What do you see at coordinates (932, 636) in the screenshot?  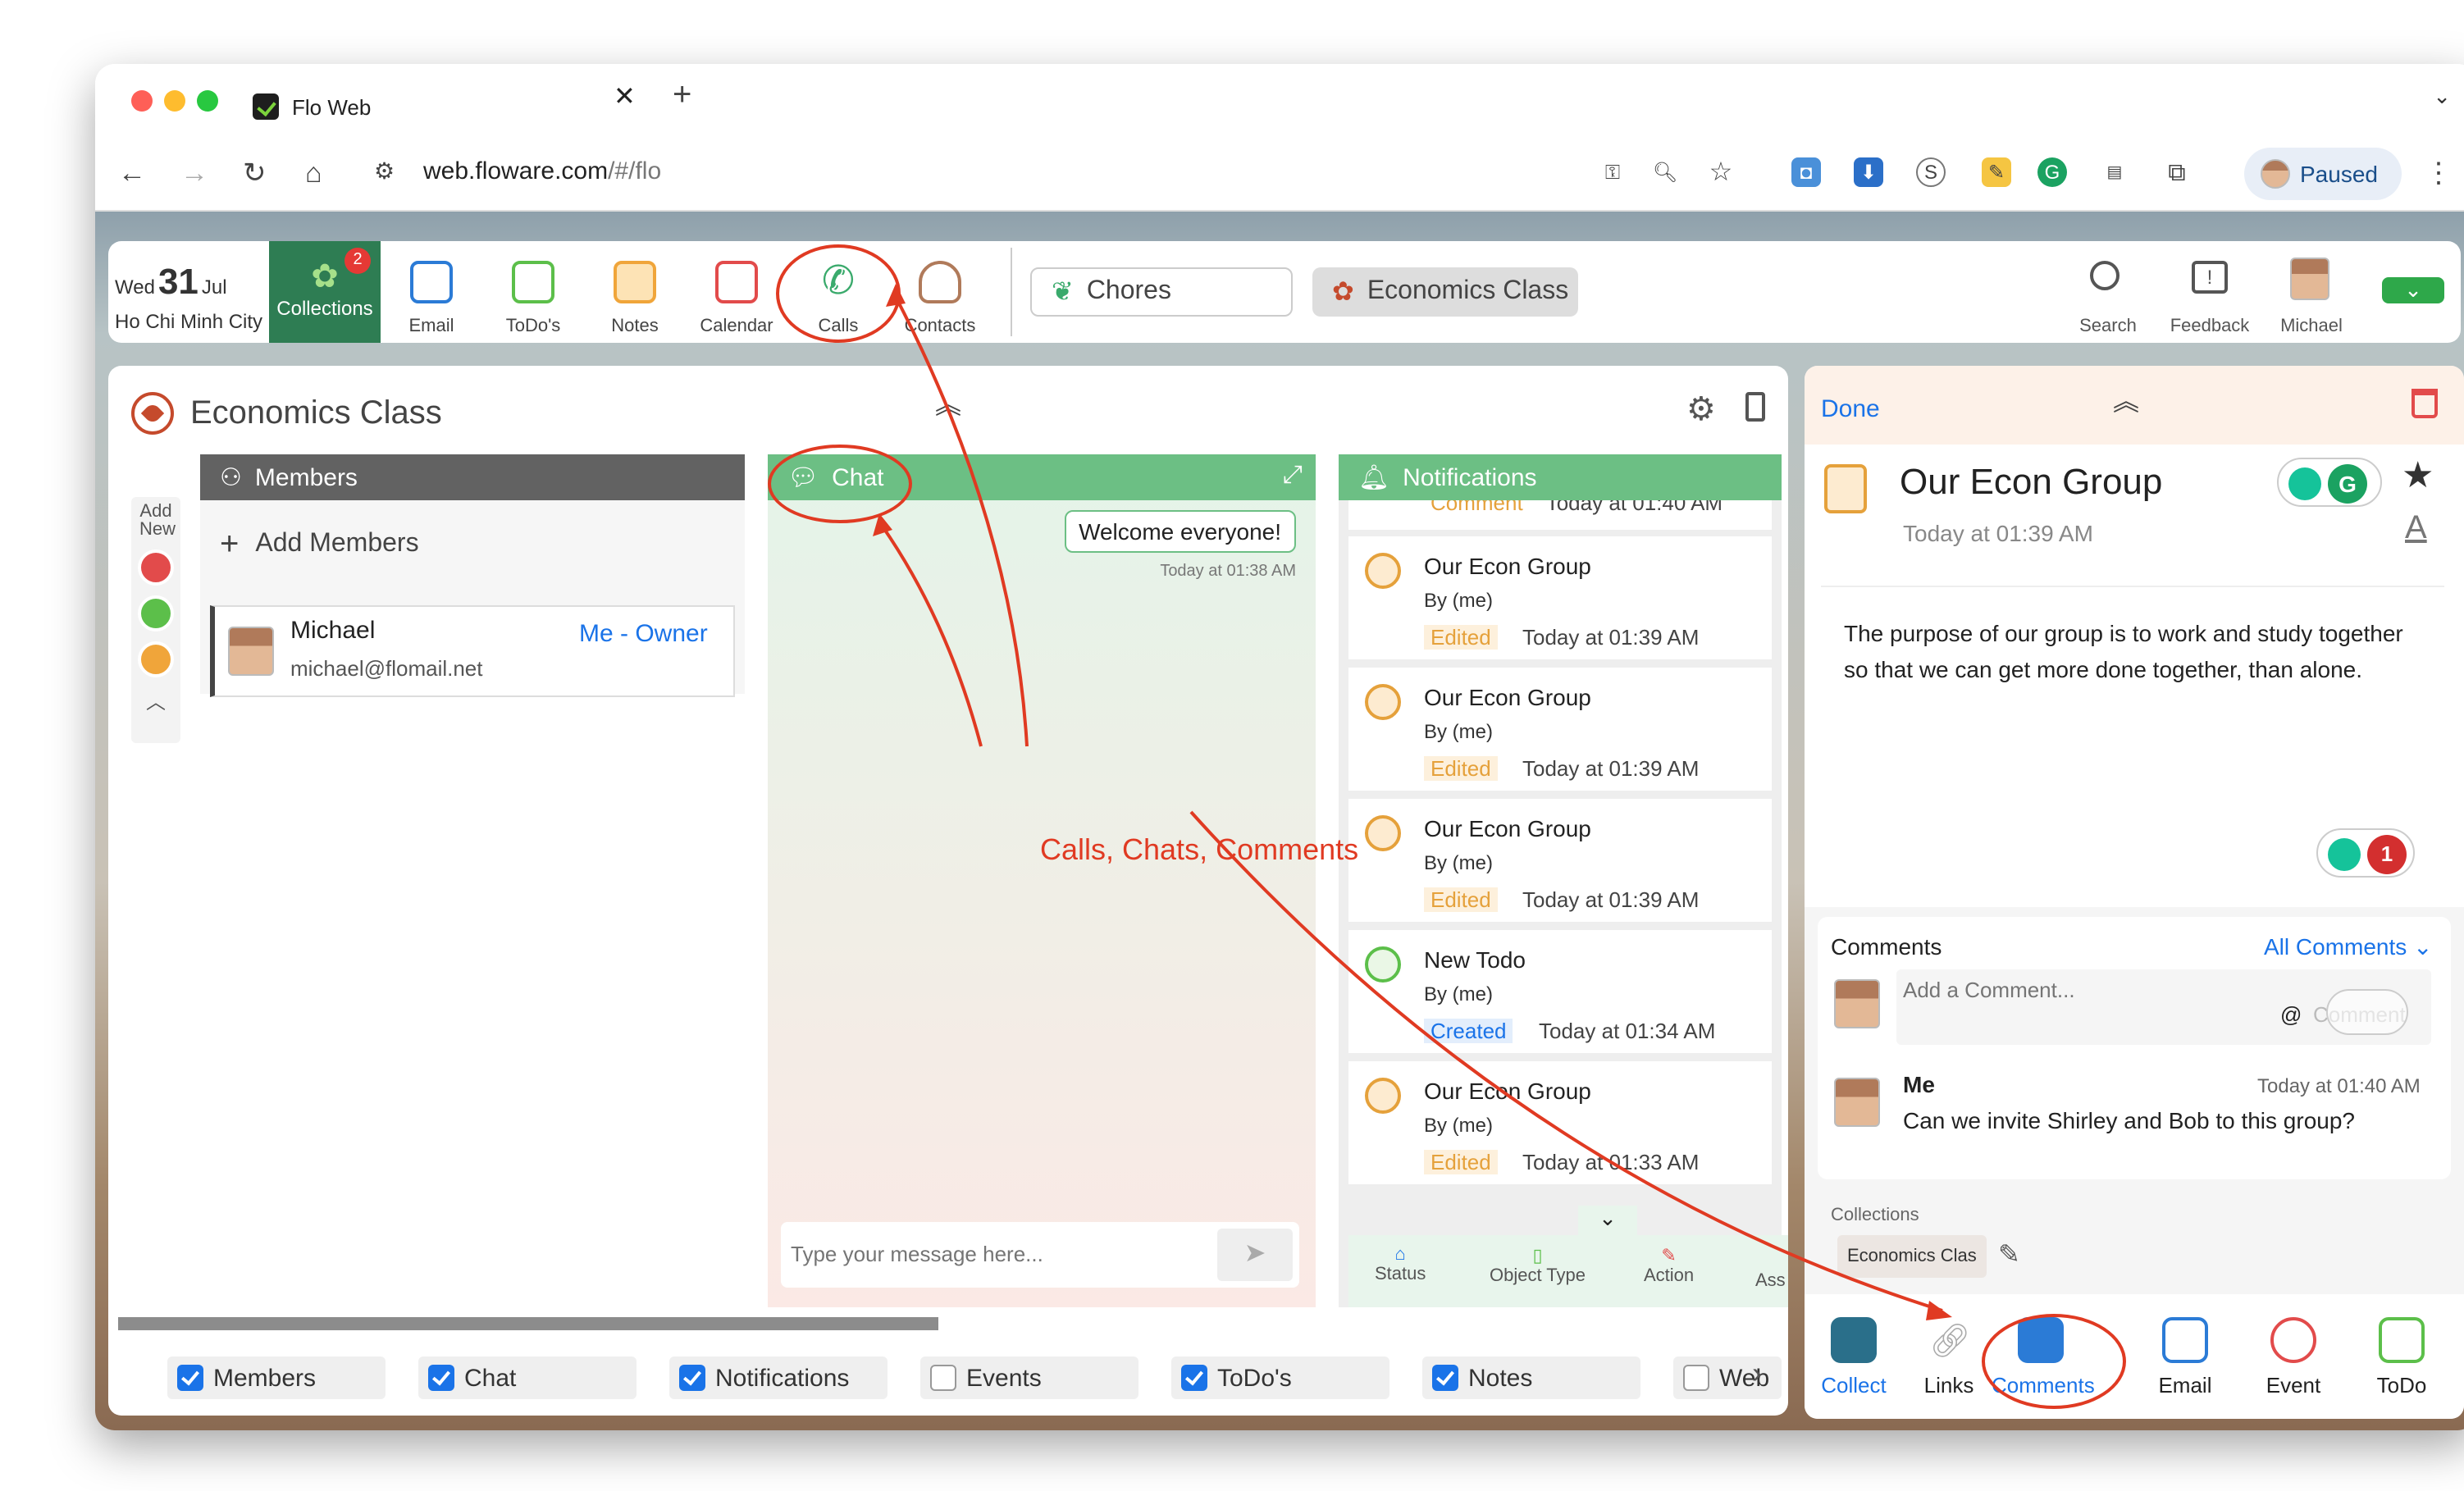 I see `arrow-to-chat` at bounding box center [932, 636].